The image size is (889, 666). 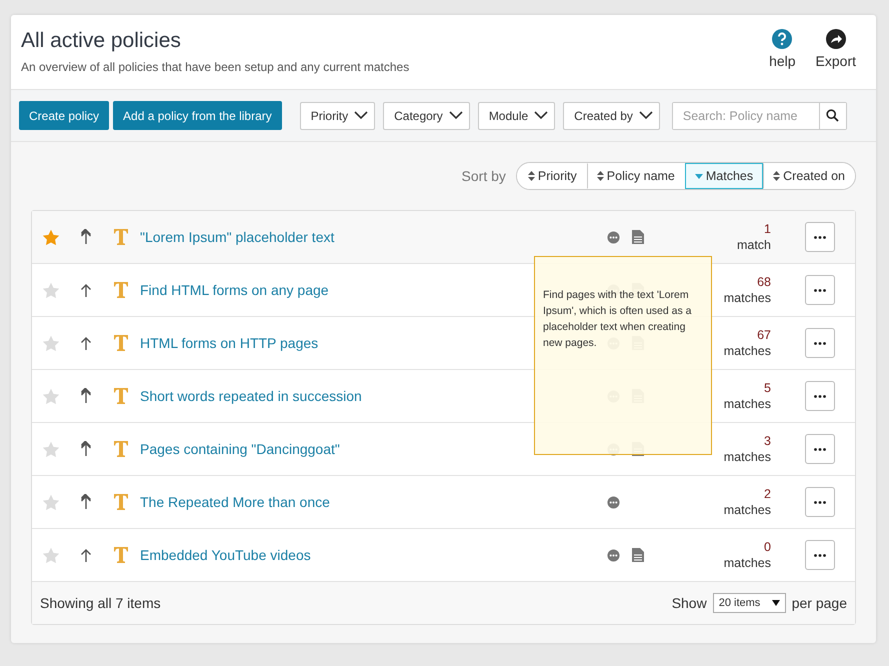 I want to click on search-button, so click(x=832, y=115).